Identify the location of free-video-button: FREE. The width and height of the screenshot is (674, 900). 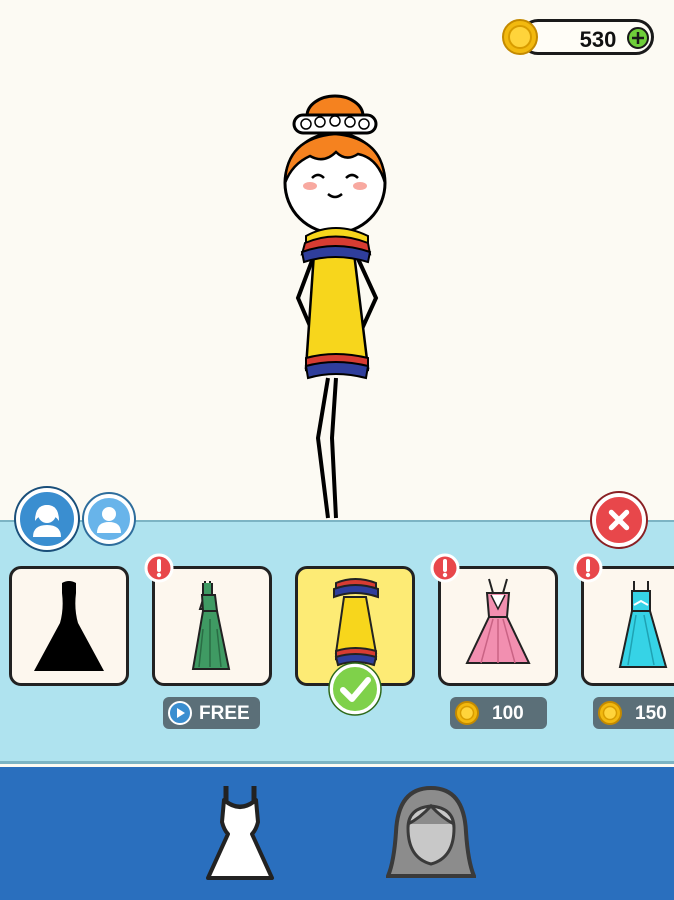
(211, 713).